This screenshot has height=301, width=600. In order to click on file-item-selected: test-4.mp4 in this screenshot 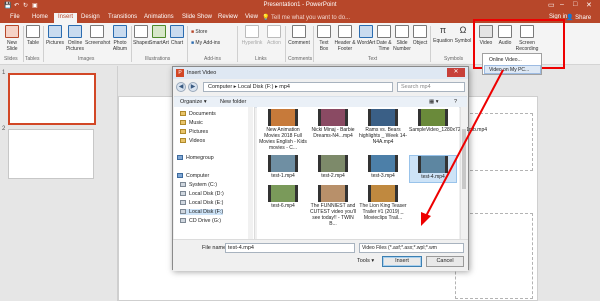, I will do `click(433, 169)`.